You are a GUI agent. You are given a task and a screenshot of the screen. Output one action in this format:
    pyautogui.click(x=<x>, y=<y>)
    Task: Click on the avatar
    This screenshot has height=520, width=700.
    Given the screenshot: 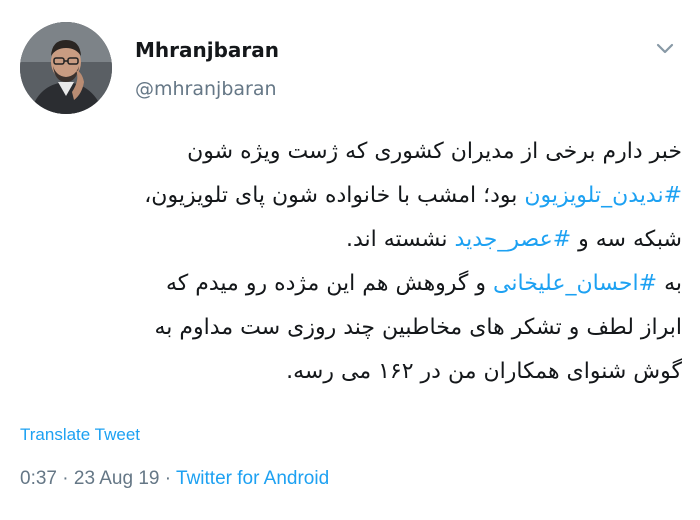 What is the action you would take?
    pyautogui.click(x=66, y=68)
    